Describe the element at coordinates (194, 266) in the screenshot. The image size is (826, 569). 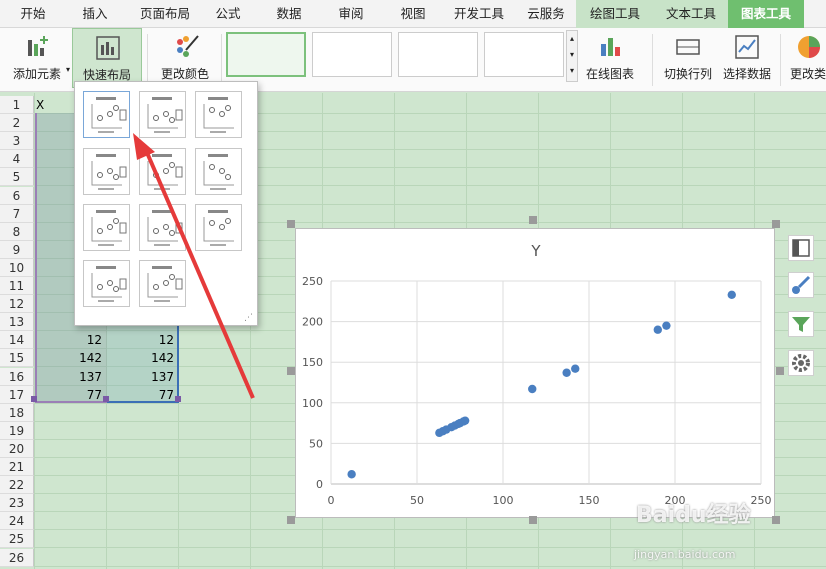
I see `red-arrow-annotation` at that location.